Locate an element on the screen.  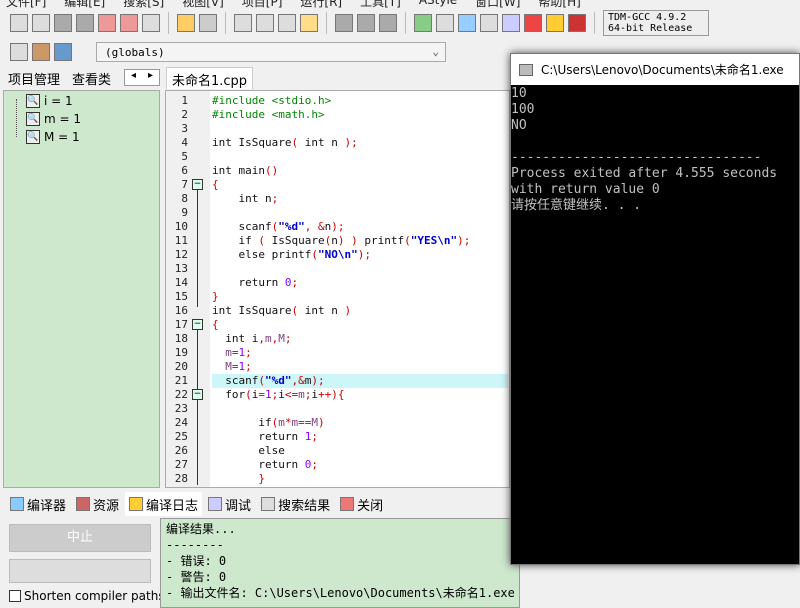
open-file-icon is located at coordinates (41, 23).